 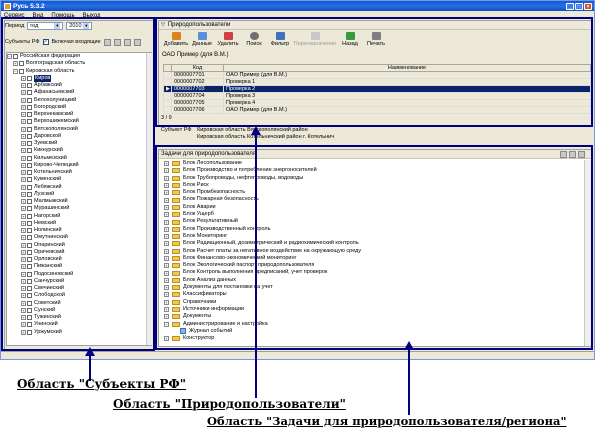 I want to click on maximize-button: □, so click(x=579, y=6).